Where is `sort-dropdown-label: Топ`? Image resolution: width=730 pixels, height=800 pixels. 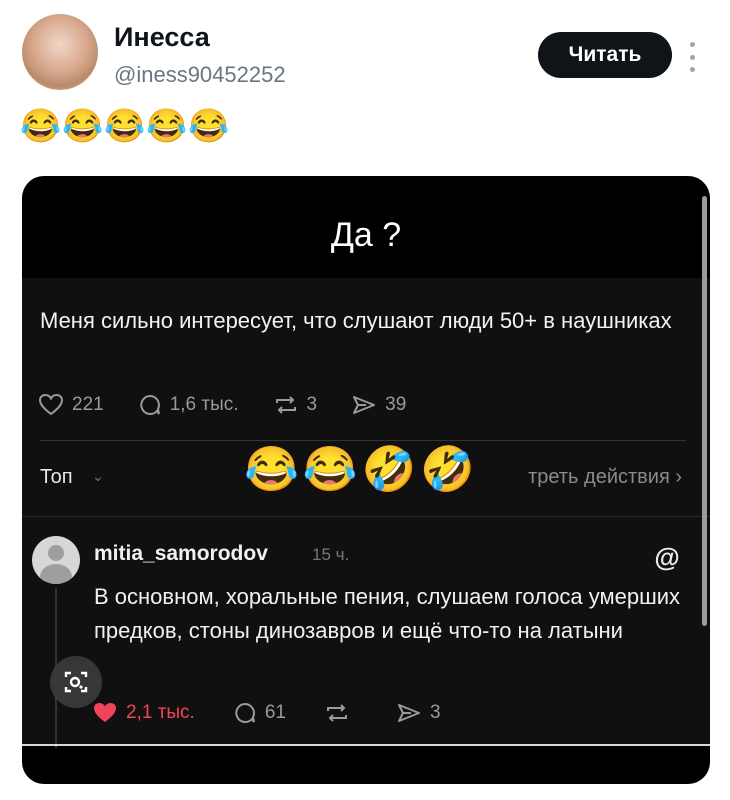 sort-dropdown-label: Топ is located at coordinates (56, 477).